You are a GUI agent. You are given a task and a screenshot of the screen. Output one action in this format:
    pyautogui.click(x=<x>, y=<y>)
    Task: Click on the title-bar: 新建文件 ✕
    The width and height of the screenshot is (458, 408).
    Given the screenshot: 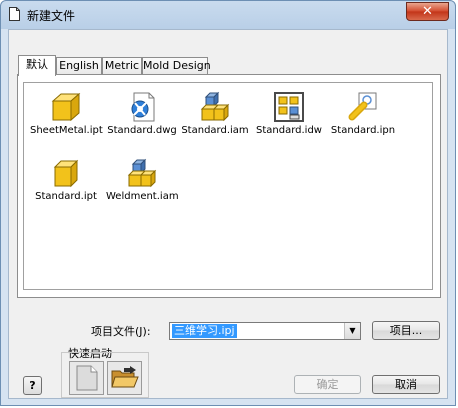 What is the action you would take?
    pyautogui.click(x=228, y=15)
    